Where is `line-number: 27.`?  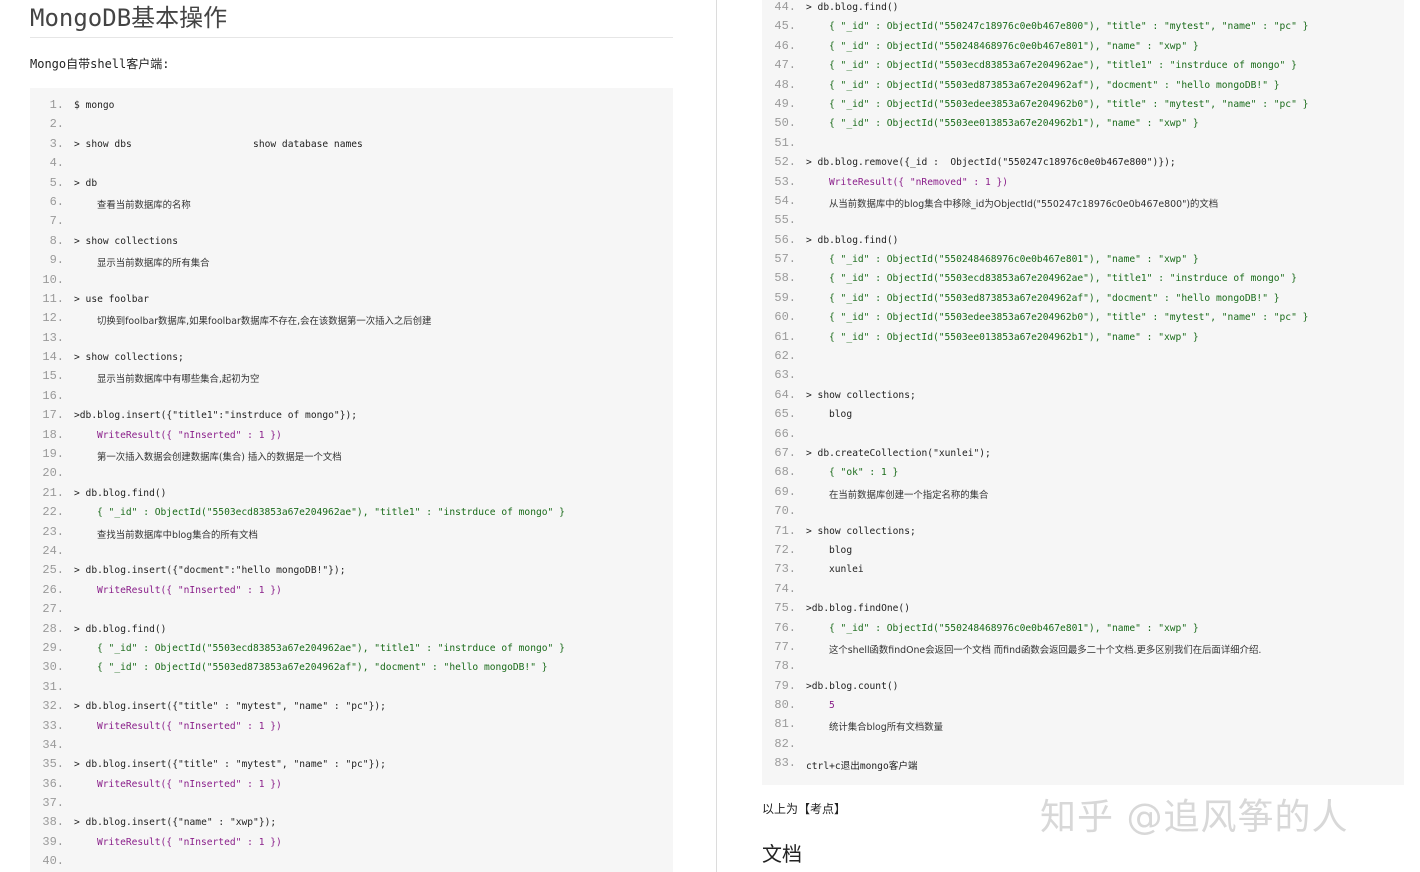 line-number: 27. is located at coordinates (53, 609).